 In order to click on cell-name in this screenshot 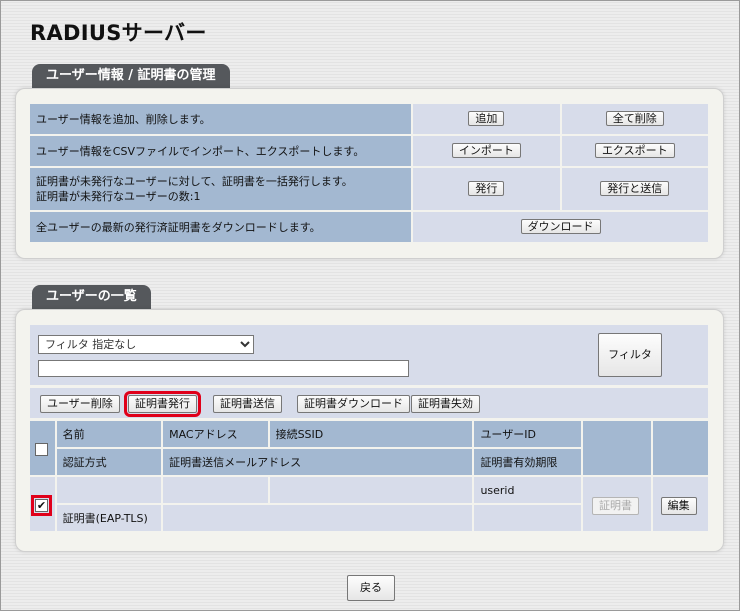, I will do `click(109, 490)`.